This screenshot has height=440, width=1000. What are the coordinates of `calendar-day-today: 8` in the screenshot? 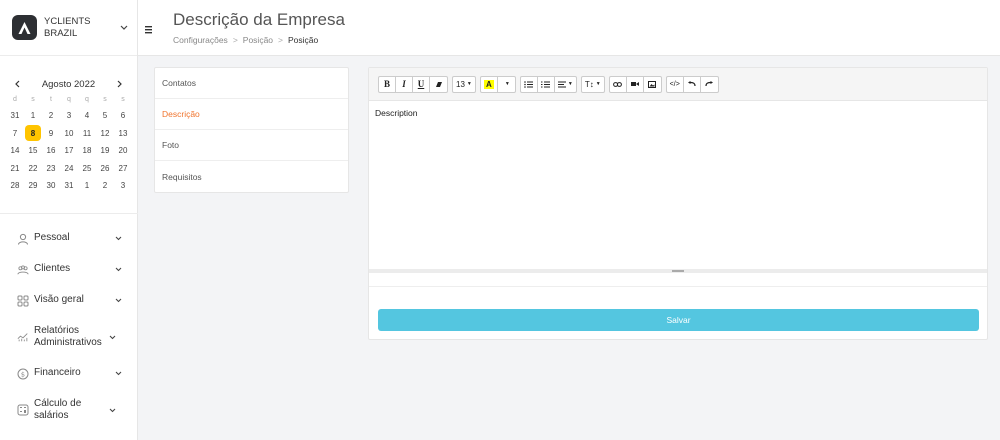 It's located at (33, 133).